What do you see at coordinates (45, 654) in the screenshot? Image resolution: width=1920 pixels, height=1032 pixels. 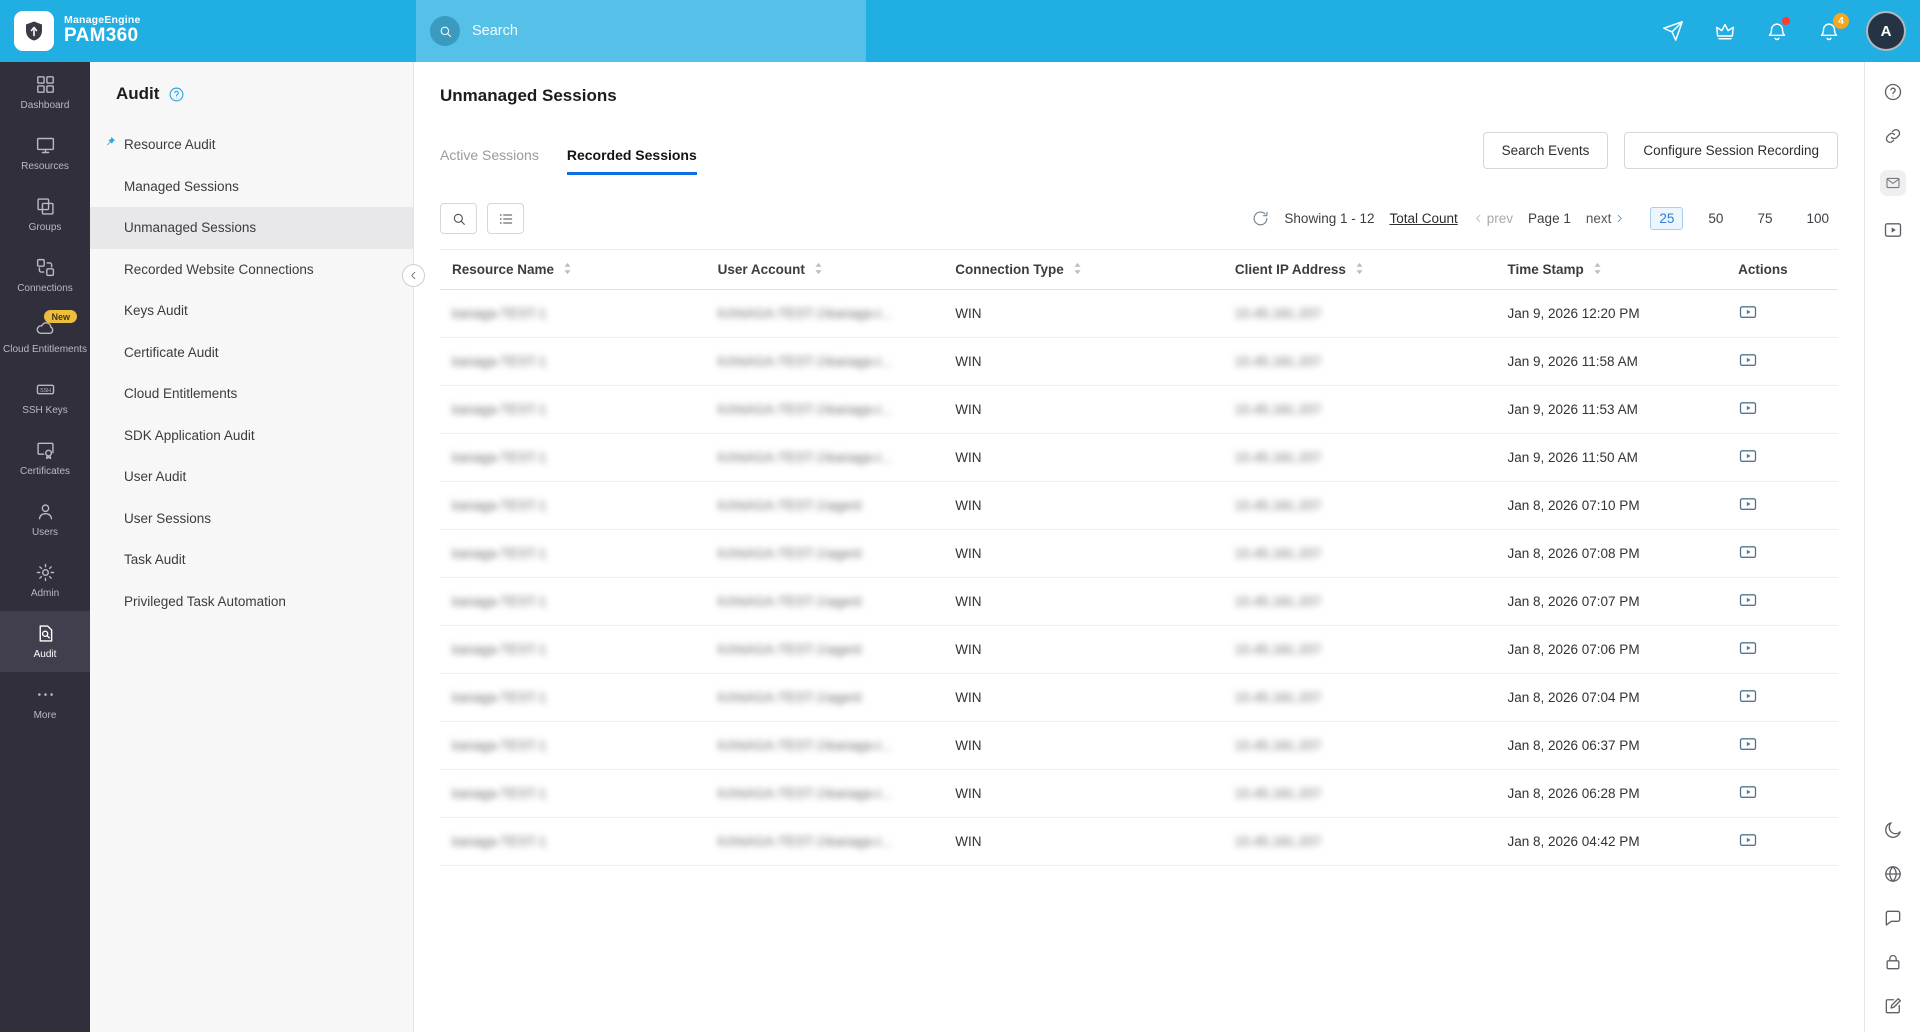 I see `nav-item-label: Audit` at bounding box center [45, 654].